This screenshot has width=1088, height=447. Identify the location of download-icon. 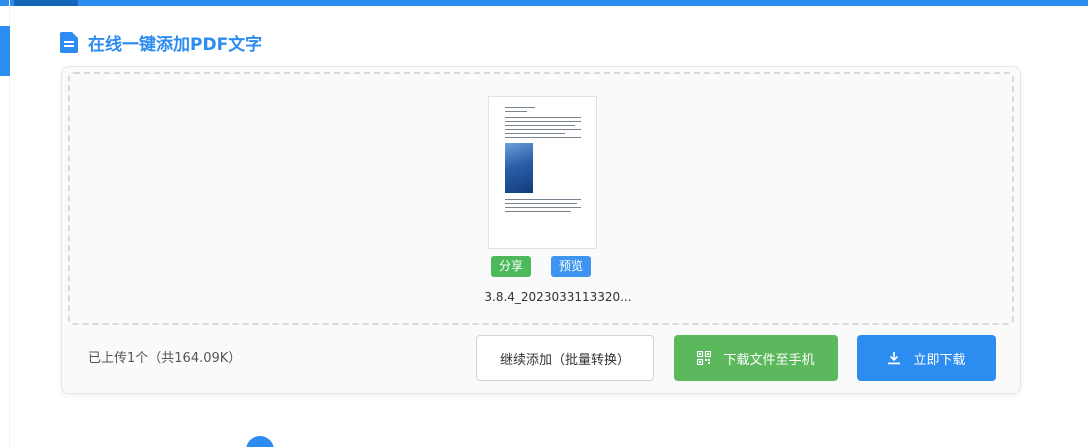
(894, 358).